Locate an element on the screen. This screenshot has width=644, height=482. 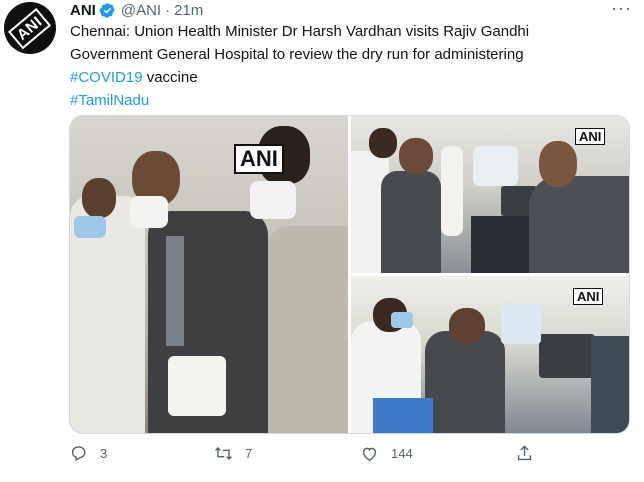
tweet-text-fragment: vaccine is located at coordinates (170, 77).